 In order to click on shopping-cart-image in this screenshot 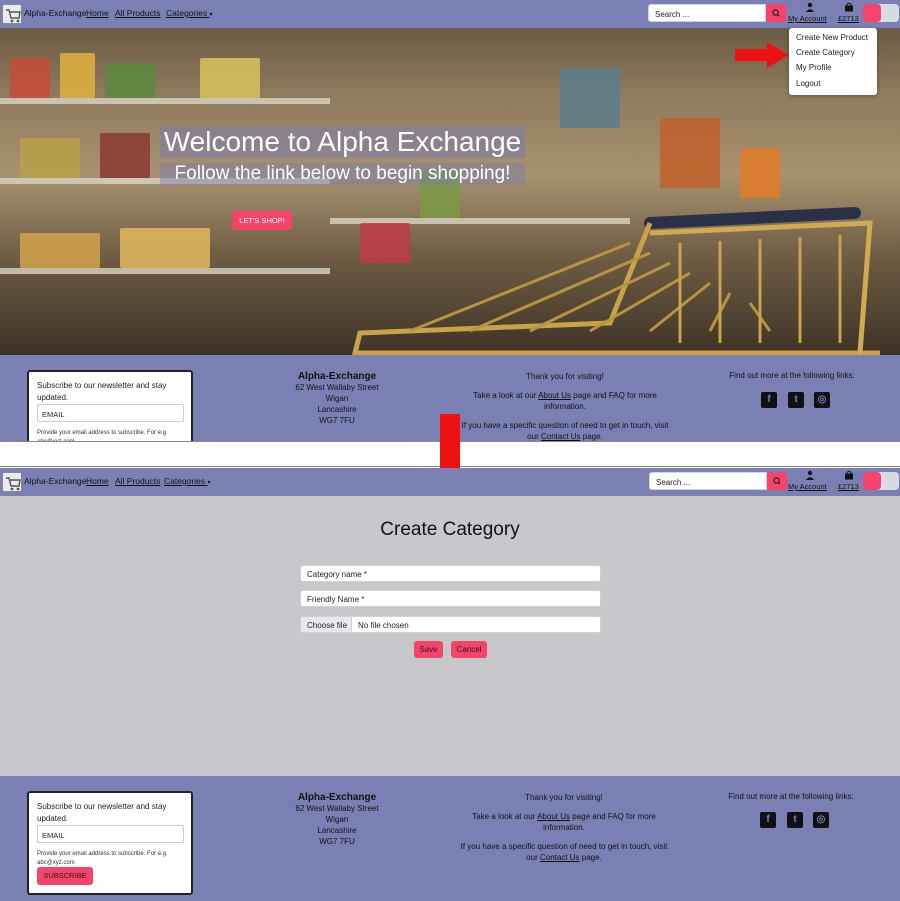, I will do `click(615, 281)`.